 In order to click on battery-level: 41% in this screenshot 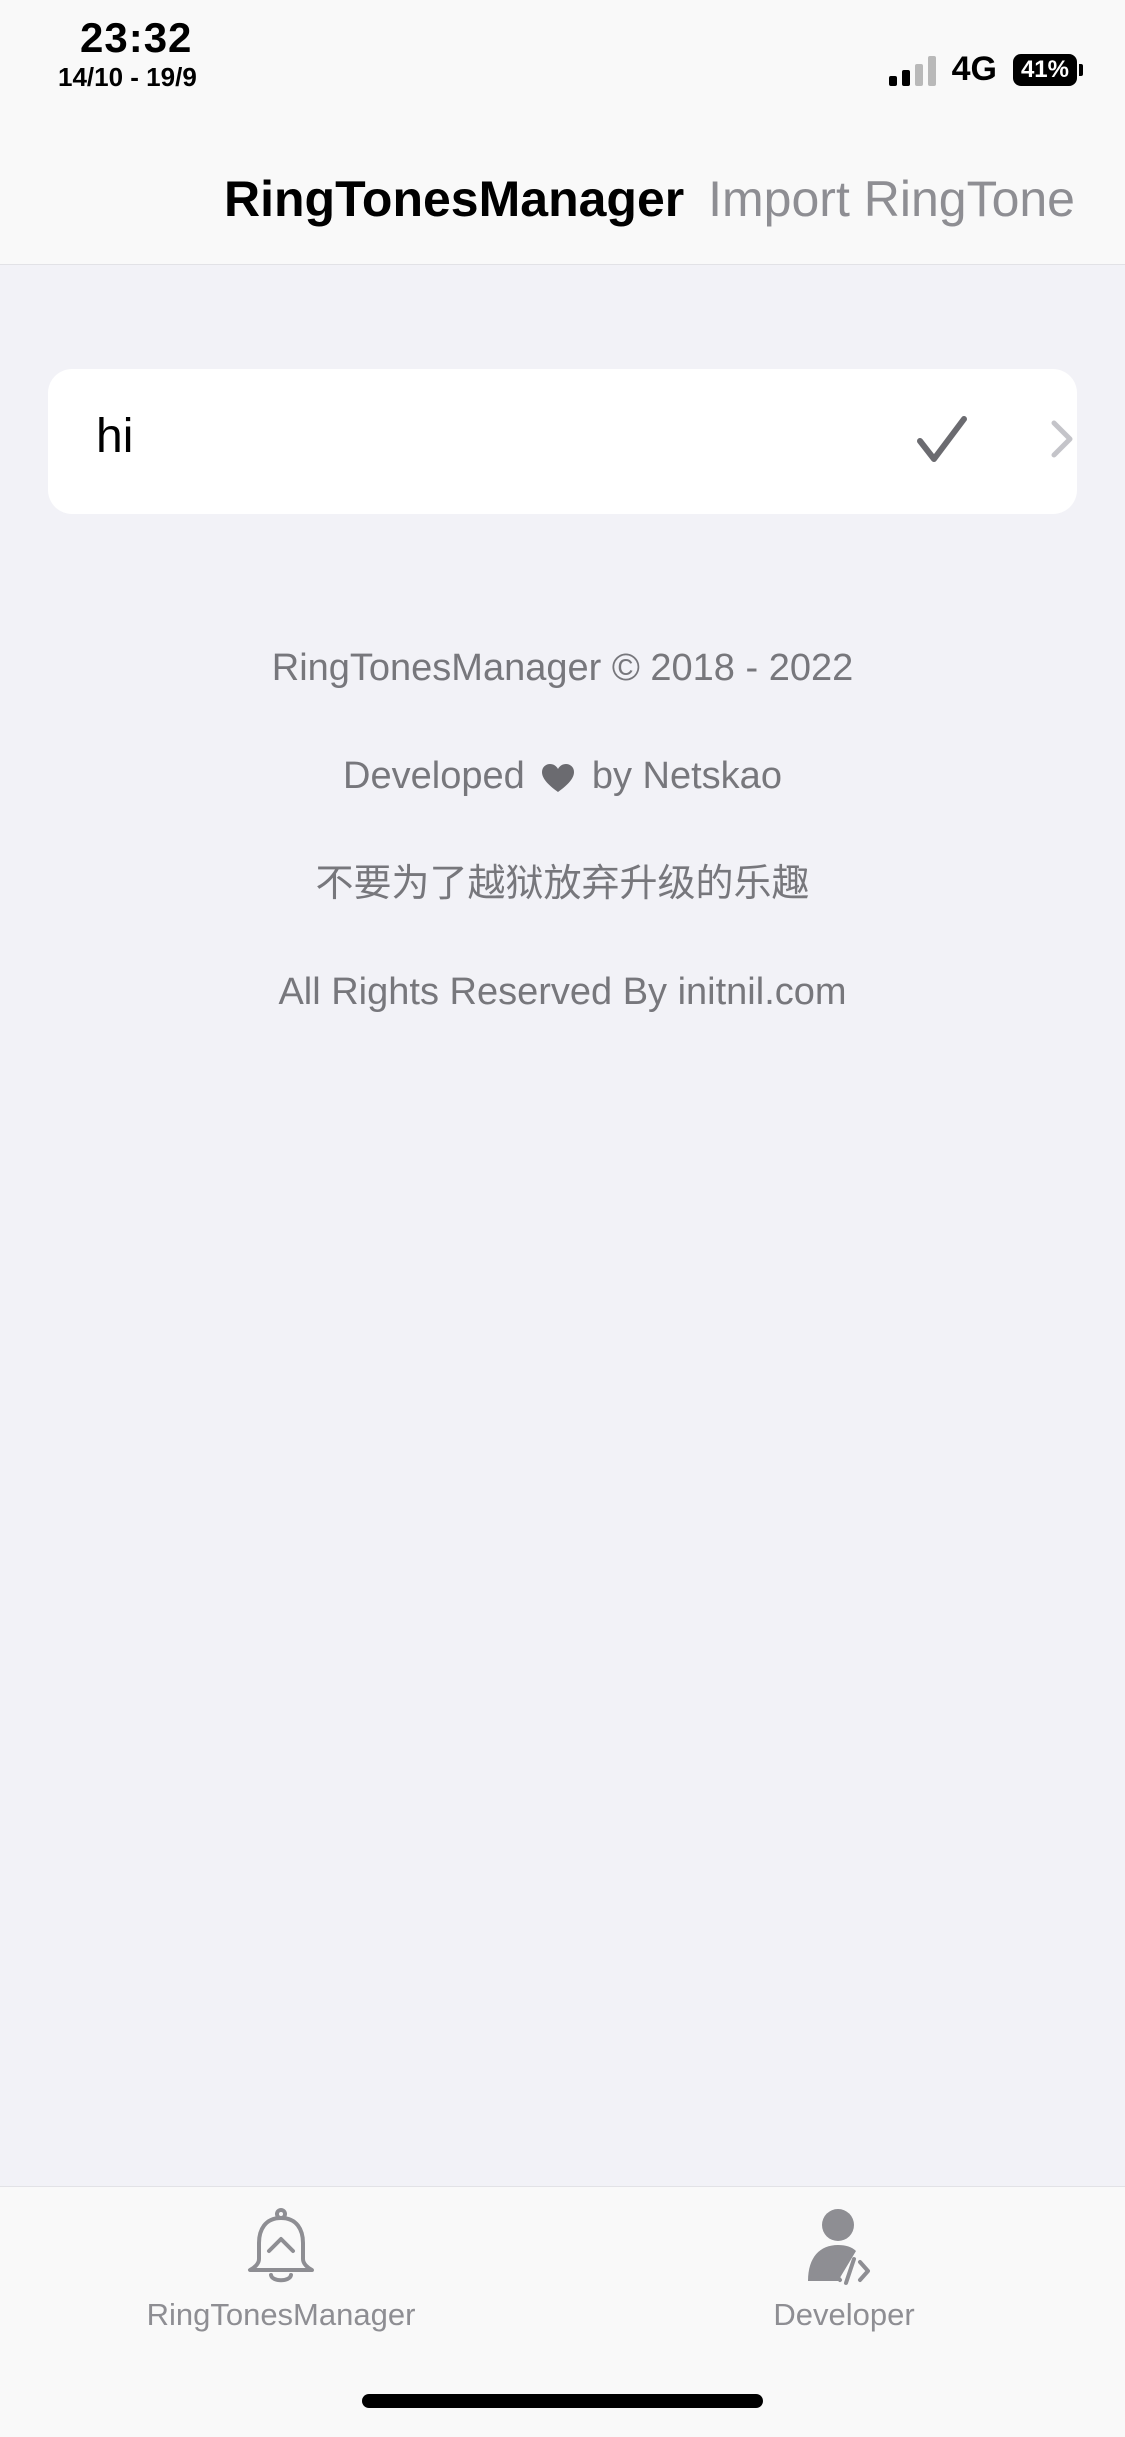, I will do `click(1044, 69)`.